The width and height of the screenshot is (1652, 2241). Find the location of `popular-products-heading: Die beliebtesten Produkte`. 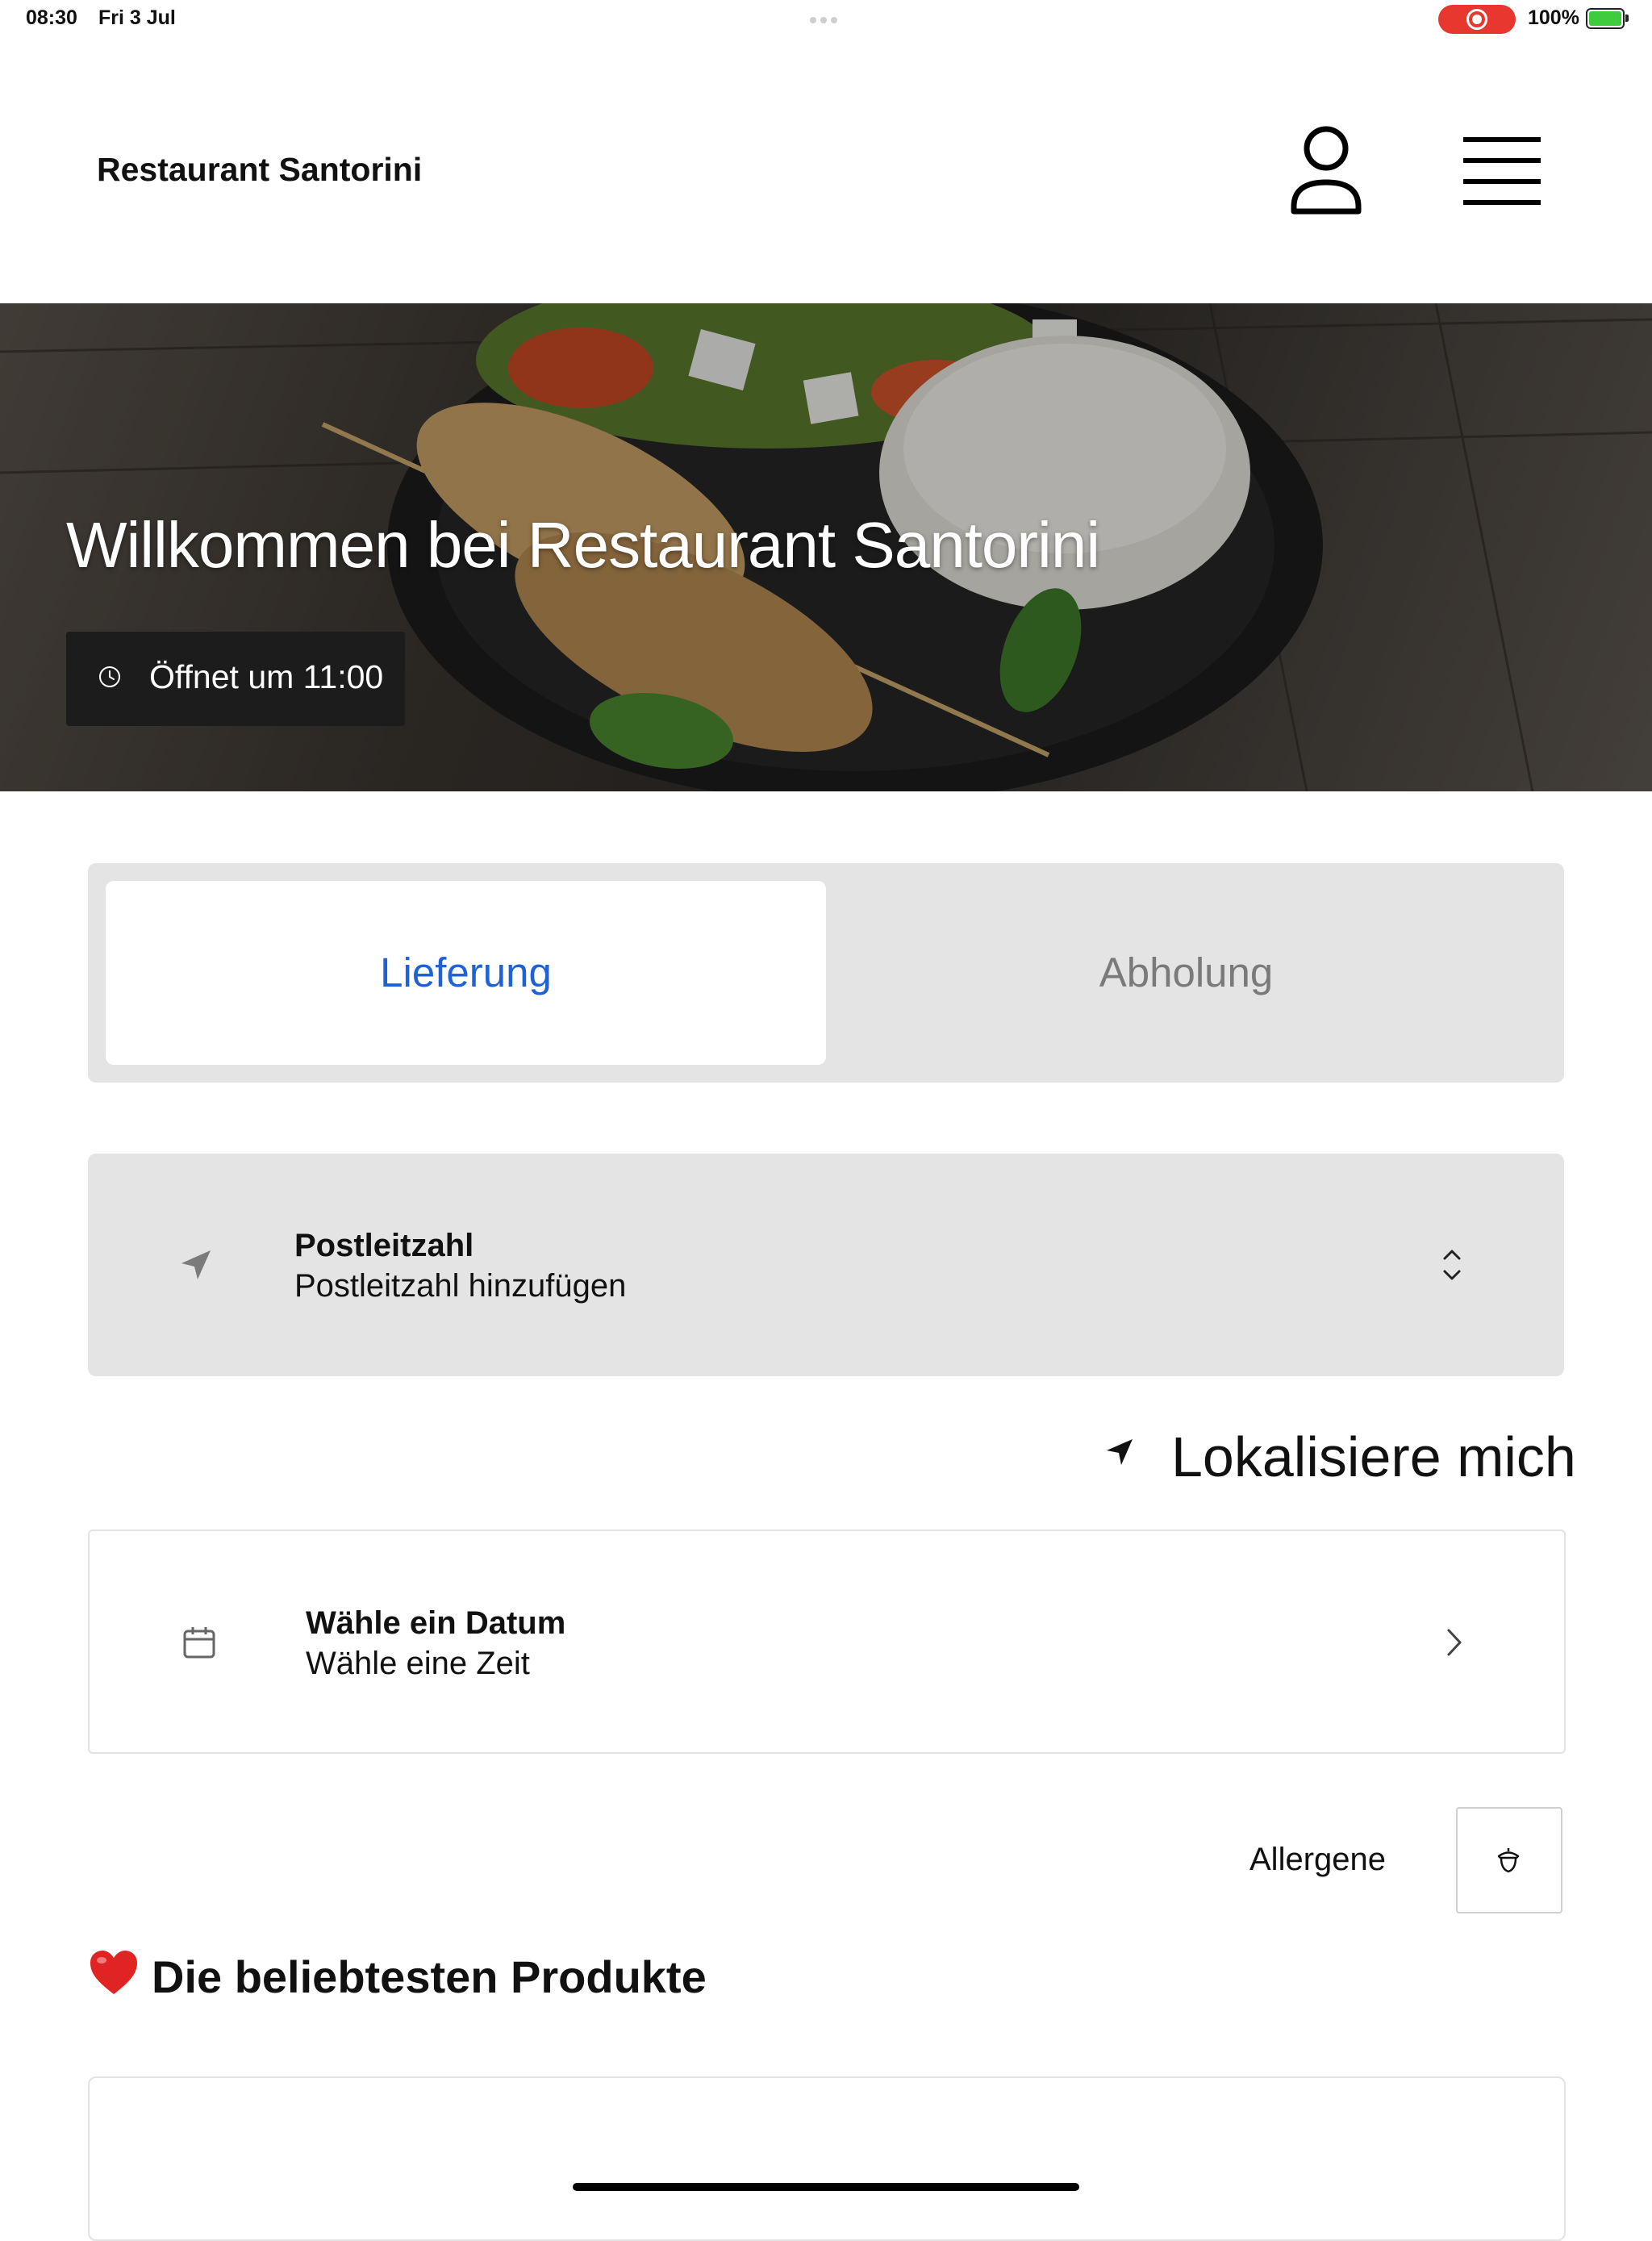

popular-products-heading: Die beliebtesten Produkte is located at coordinates (430, 1977).